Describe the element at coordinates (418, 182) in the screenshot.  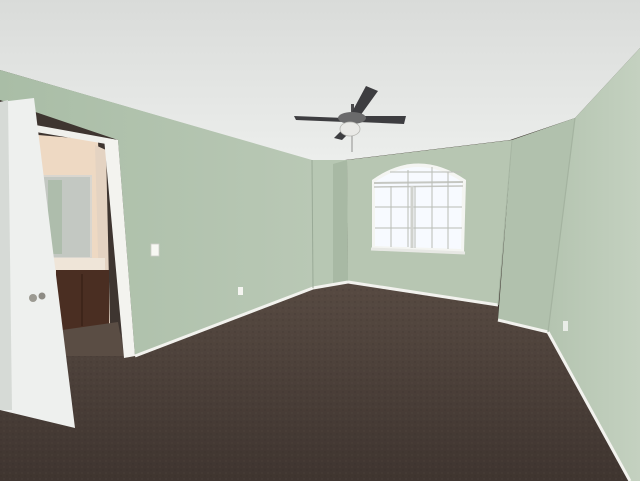
I see `window-divider-horizontal` at that location.